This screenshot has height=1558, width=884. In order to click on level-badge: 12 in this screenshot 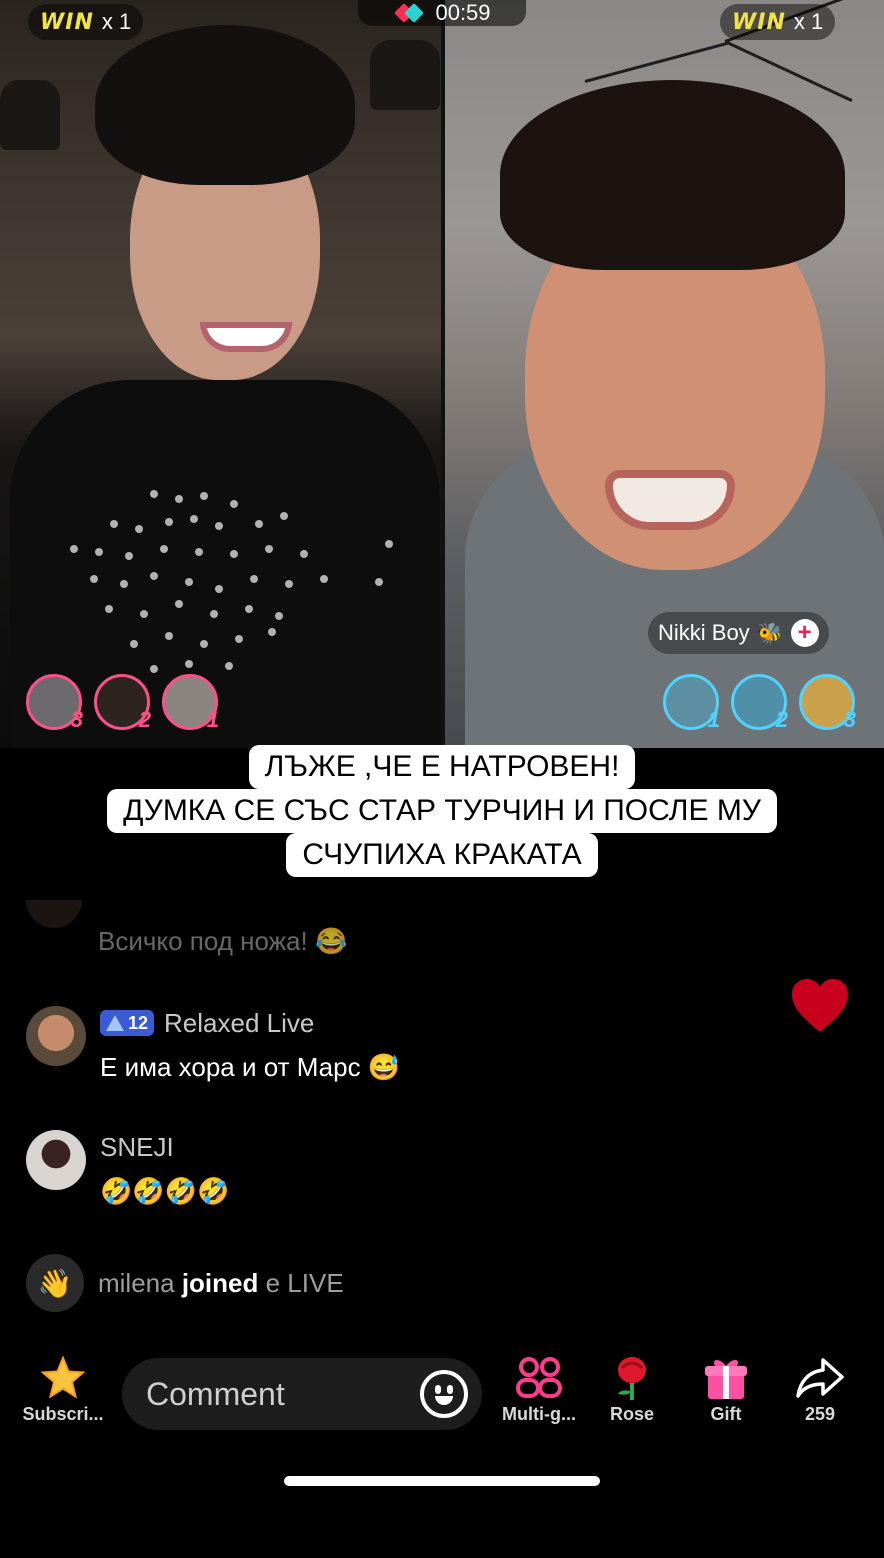, I will do `click(127, 1023)`.